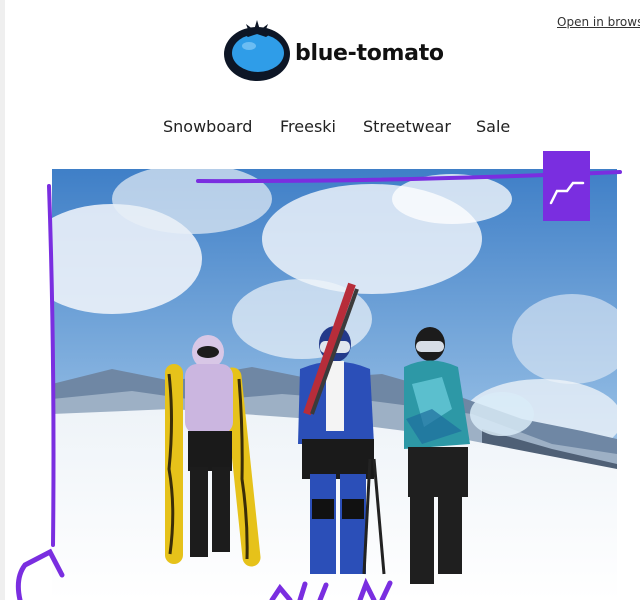  Describe the element at coordinates (207, 126) in the screenshot. I see `nav-item-snowboard: Snowboard` at that location.